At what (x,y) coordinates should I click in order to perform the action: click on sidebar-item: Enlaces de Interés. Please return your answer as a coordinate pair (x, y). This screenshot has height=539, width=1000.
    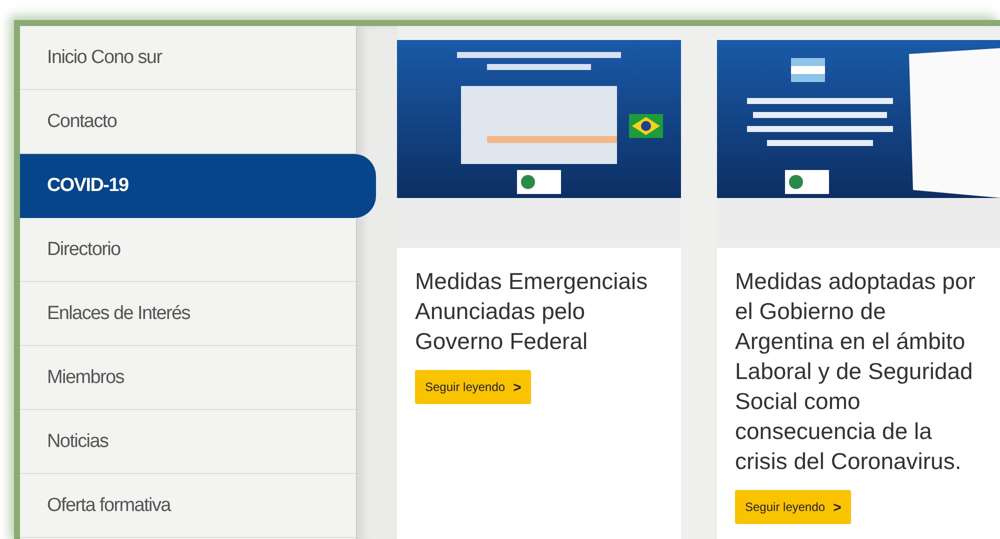
    Looking at the image, I should click on (188, 314).